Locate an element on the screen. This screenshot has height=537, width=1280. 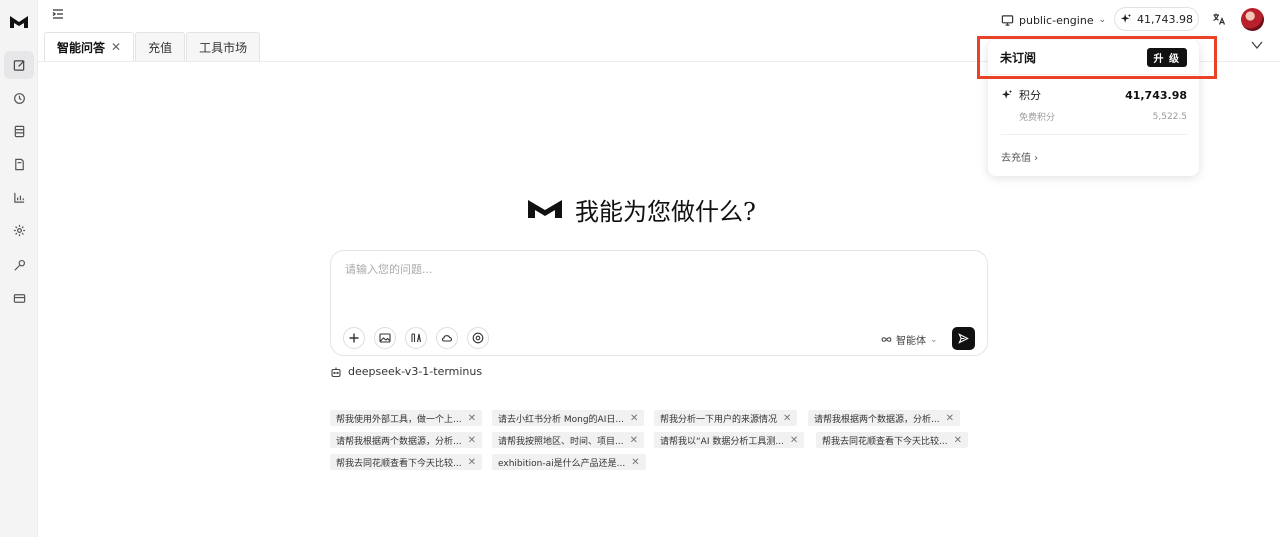
suggestion-text: 帮我分析一下用户的来源情况 is located at coordinates (719, 419).